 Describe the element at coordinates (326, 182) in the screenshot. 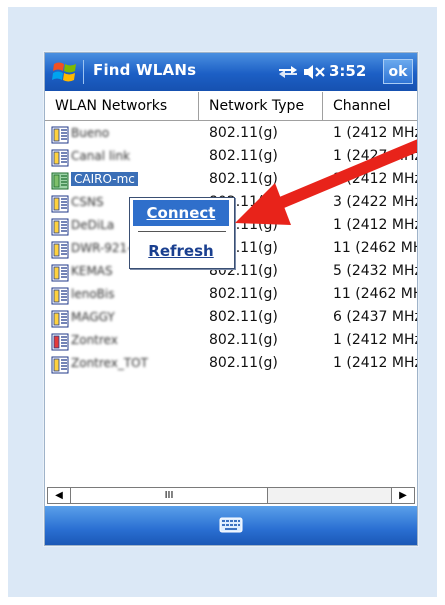

I see `red-arrow-annotation` at that location.